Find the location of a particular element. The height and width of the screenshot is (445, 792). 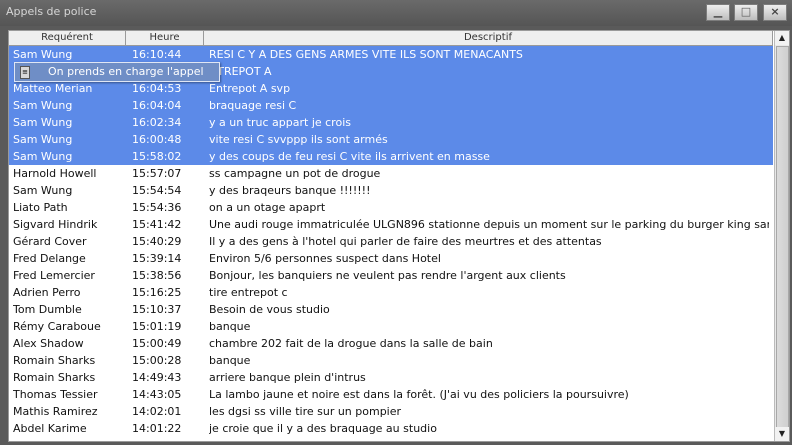

scroll-down-arrow-icon: ▼ is located at coordinates (782, 434).